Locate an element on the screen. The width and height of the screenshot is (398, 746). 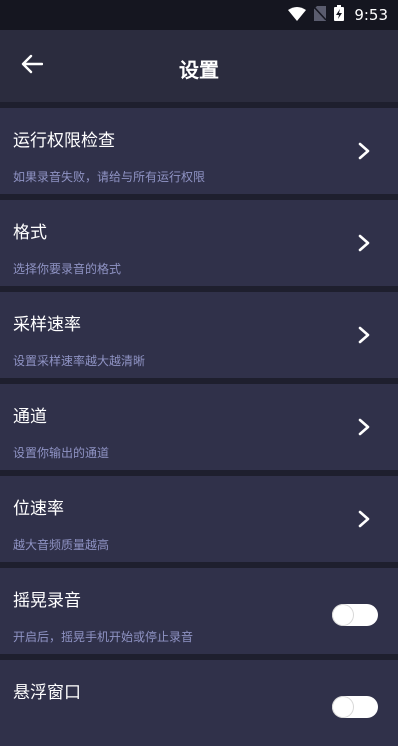
setting-channel: 通道 设置你输出的通道 is located at coordinates (199, 427).